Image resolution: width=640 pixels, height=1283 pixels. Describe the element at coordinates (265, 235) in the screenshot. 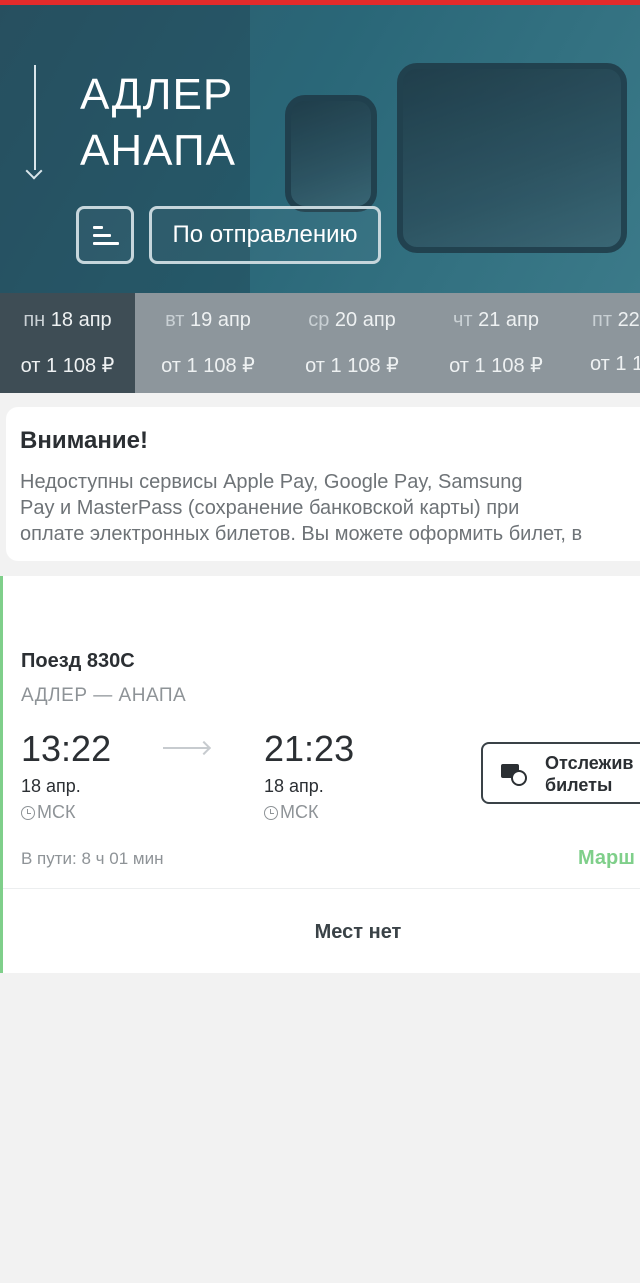

I see `sort-by-departure-button: По отправлению` at that location.